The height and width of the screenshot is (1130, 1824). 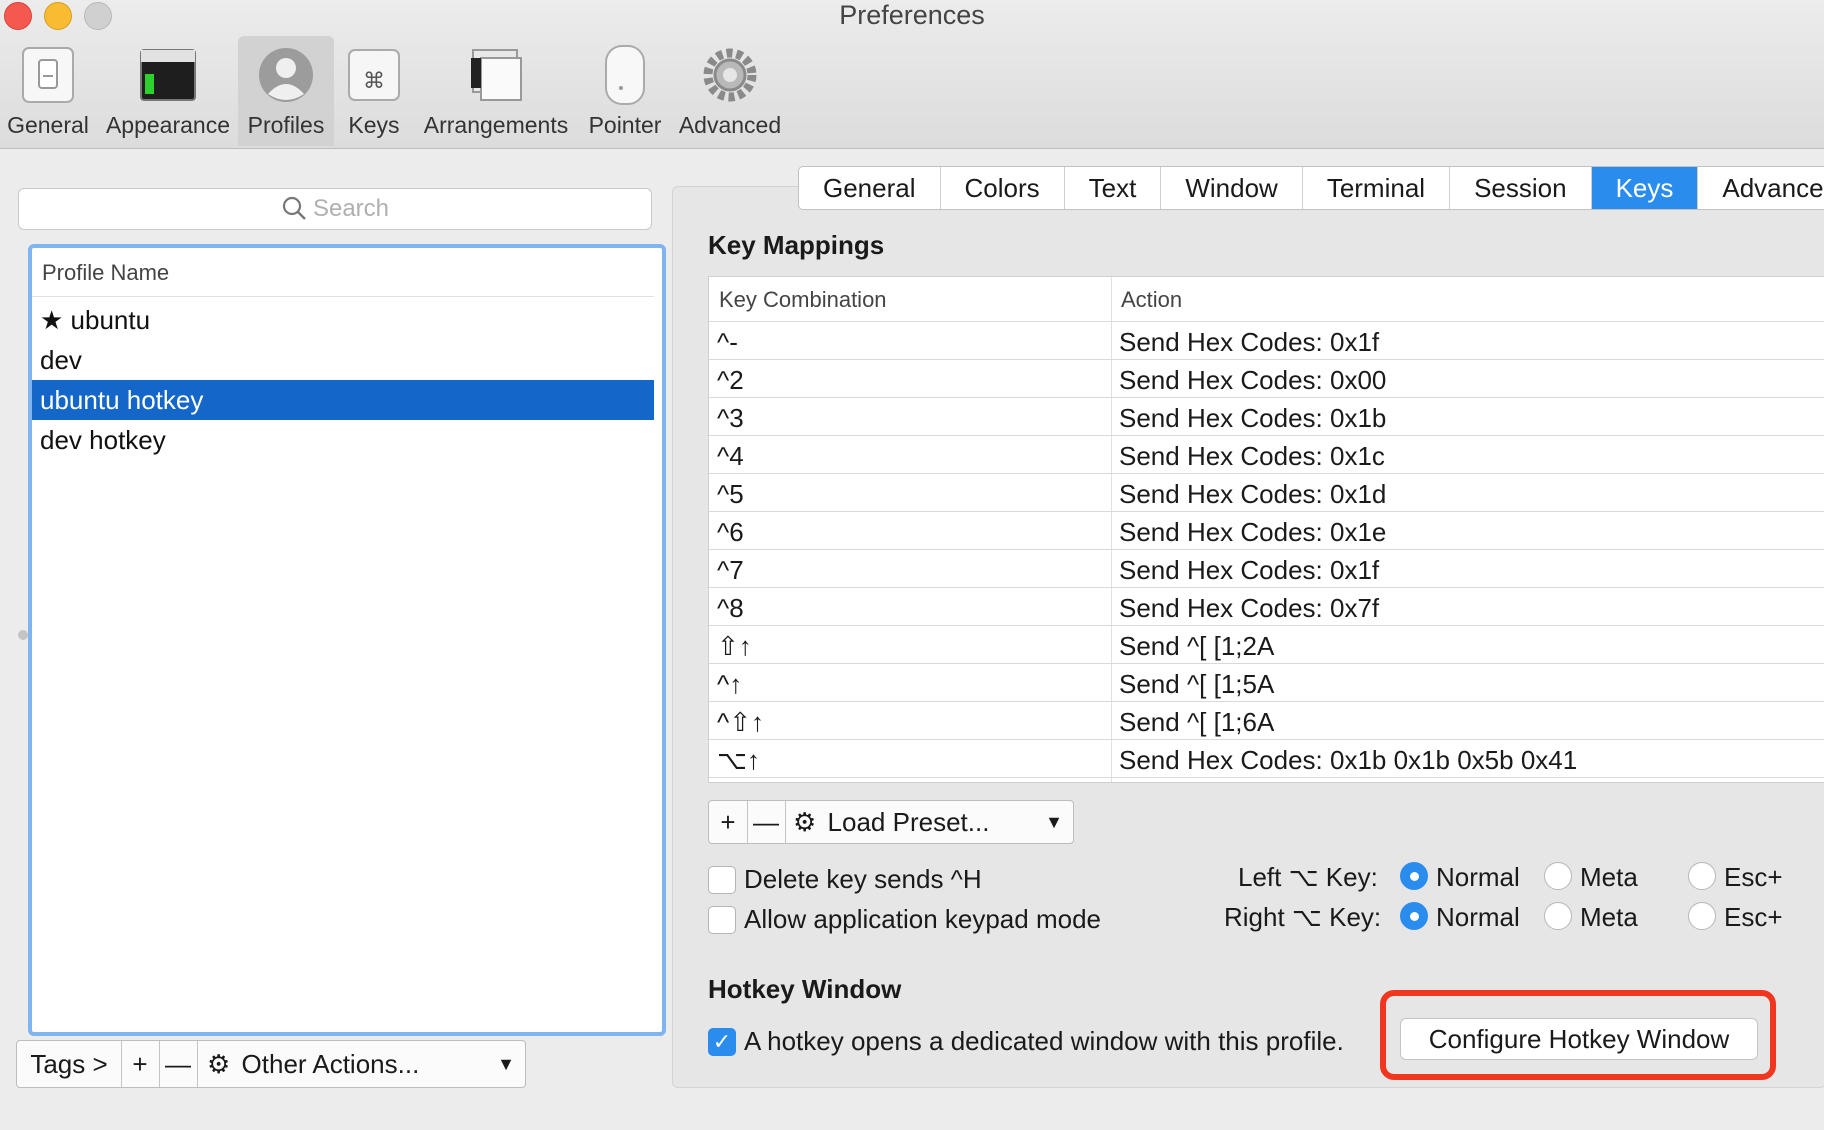 I want to click on load-preset-dropdown: ⚙ Load Preset... ▼, so click(x=929, y=822).